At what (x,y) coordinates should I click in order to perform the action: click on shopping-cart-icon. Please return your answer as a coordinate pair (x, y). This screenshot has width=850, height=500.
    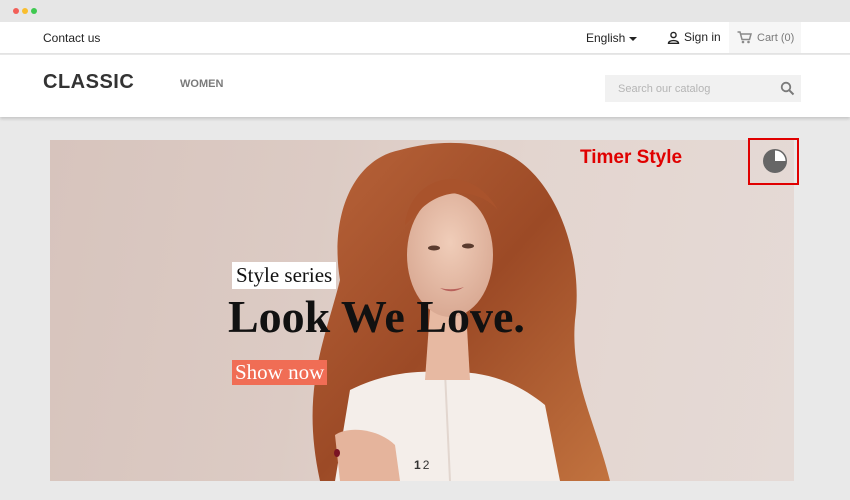
    Looking at the image, I should click on (744, 37).